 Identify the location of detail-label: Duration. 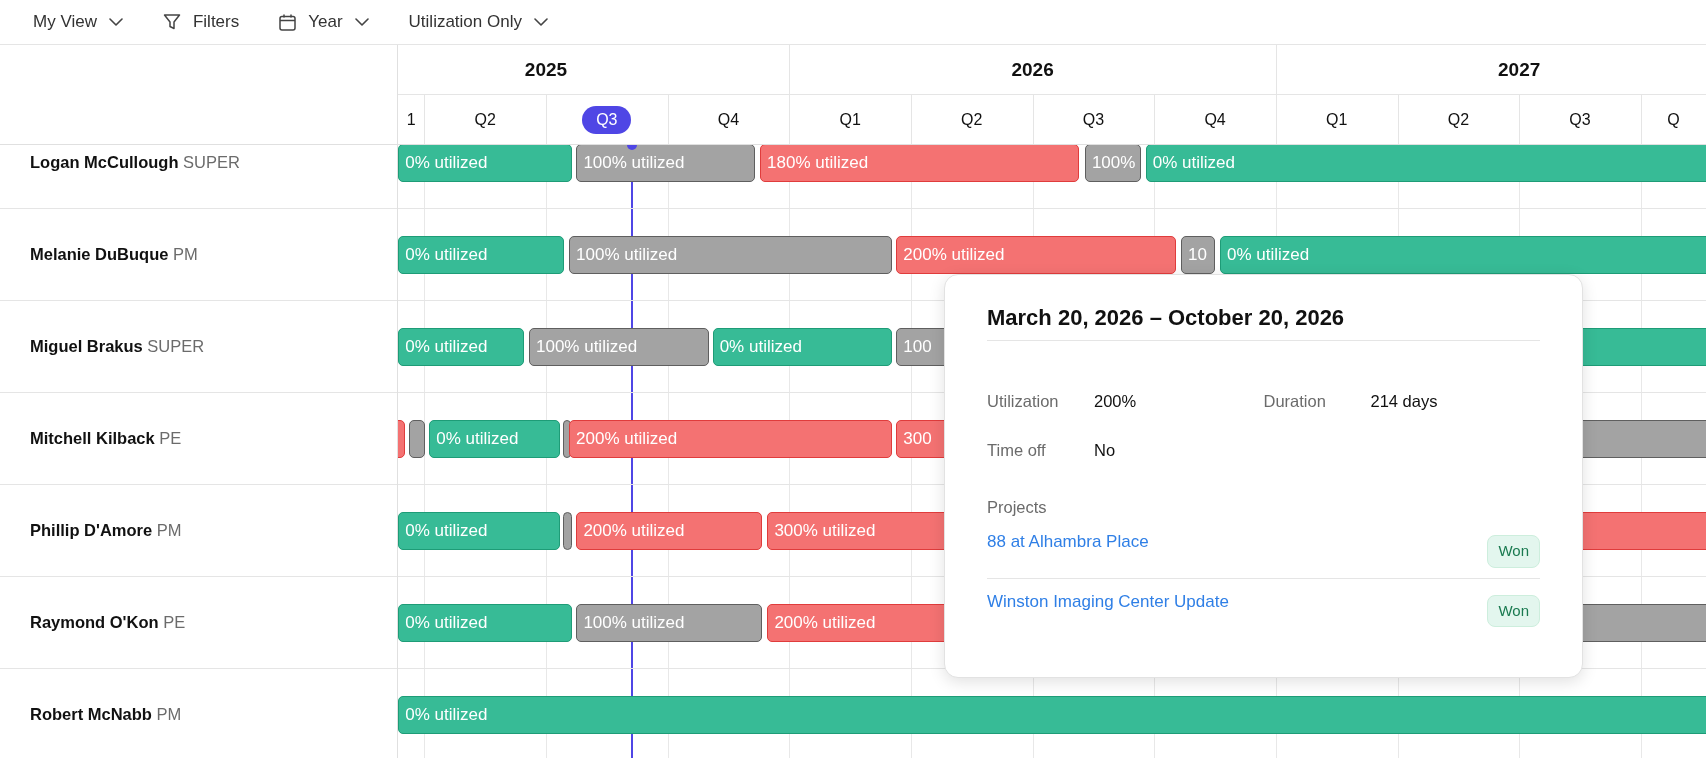
(1295, 401).